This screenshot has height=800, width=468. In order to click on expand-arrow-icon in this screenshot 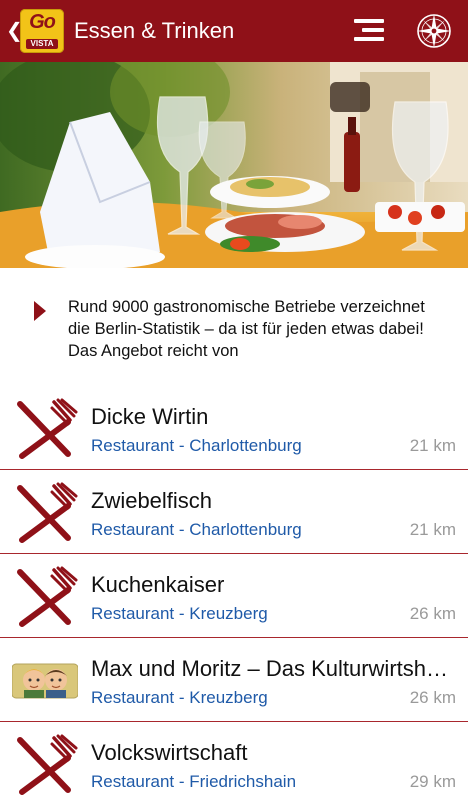, I will do `click(40, 311)`.